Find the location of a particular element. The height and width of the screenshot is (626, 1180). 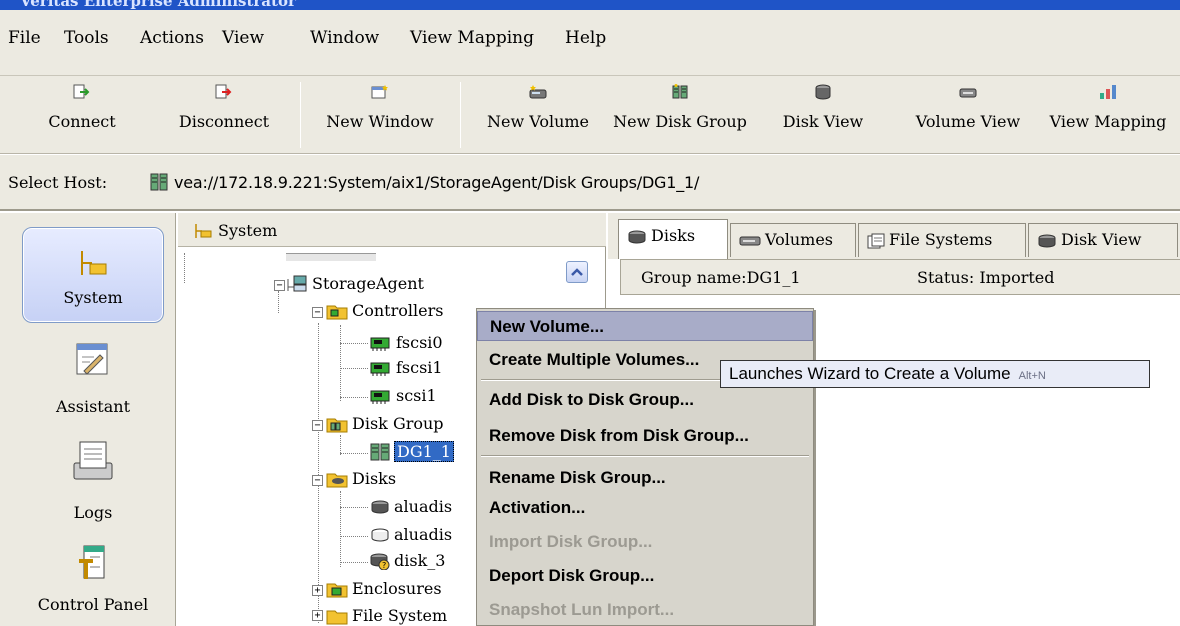

storage-agent-icon is located at coordinates (297, 283).